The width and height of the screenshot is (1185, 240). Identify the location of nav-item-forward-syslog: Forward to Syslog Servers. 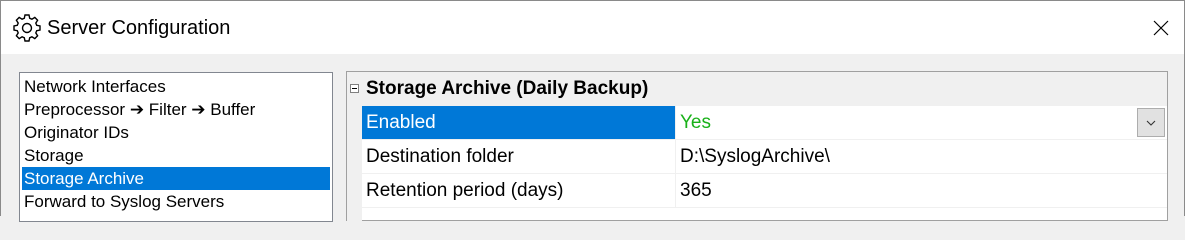
(176, 201).